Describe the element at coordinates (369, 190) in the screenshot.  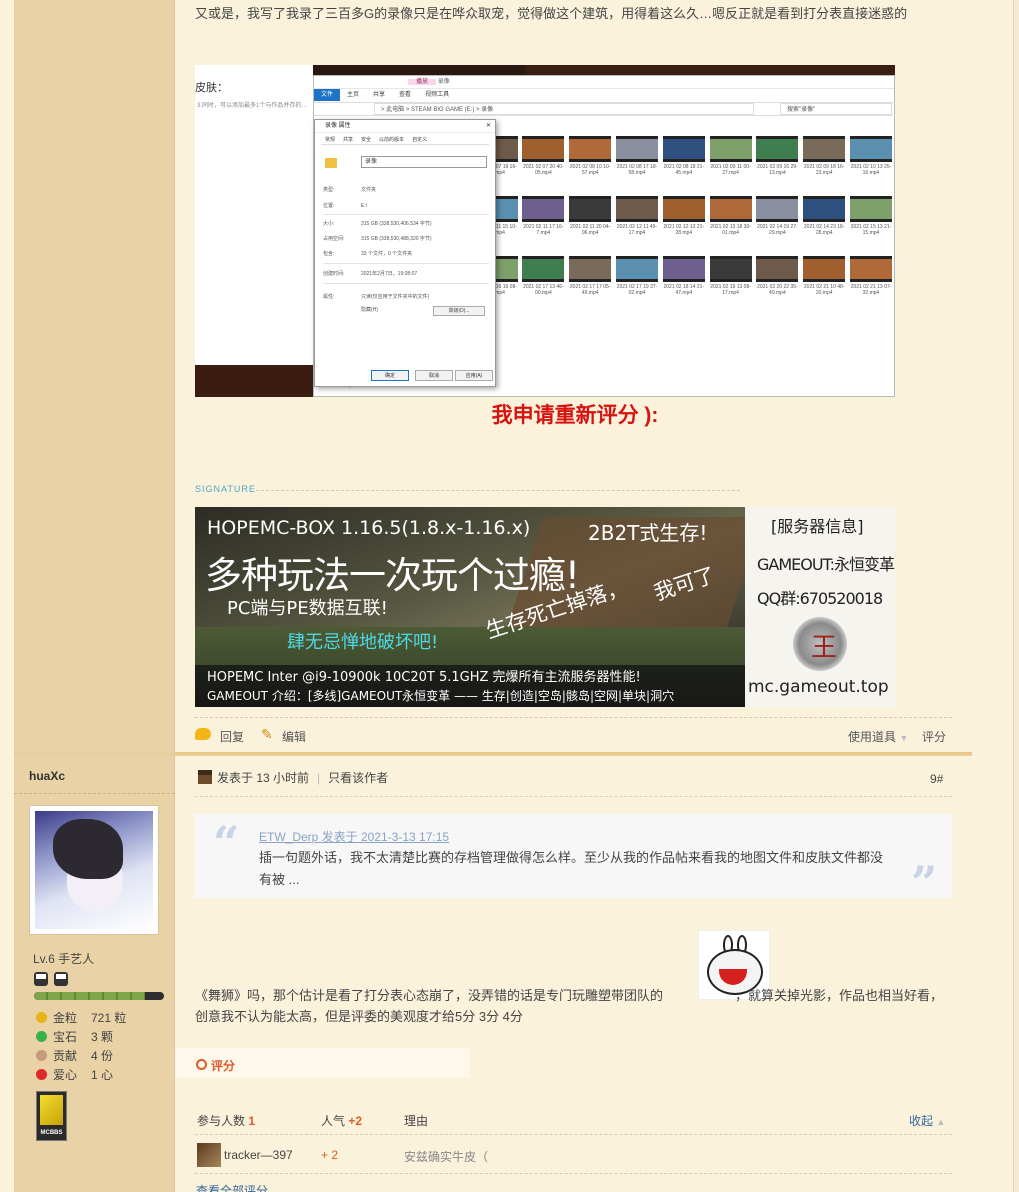
I see `props-value: 文件夹` at that location.